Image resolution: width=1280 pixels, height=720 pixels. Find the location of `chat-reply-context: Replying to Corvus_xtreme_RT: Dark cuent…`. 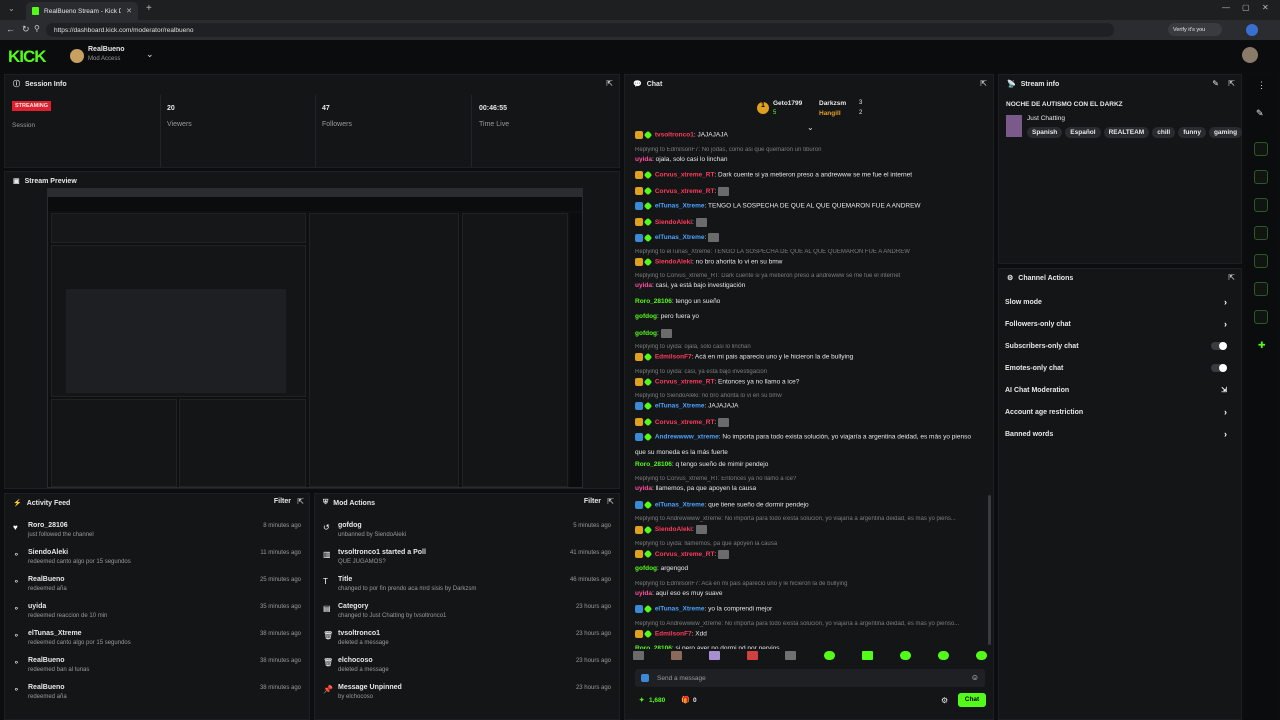

chat-reply-context: Replying to Corvus_xtreme_RT: Dark cuent… is located at coordinates (808, 276).